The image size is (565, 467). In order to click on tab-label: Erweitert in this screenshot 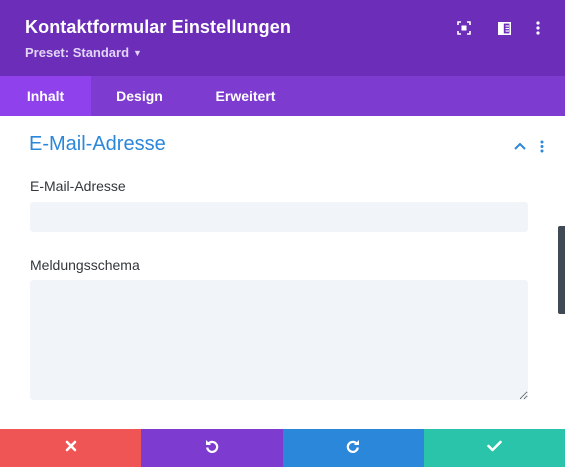, I will do `click(245, 96)`.